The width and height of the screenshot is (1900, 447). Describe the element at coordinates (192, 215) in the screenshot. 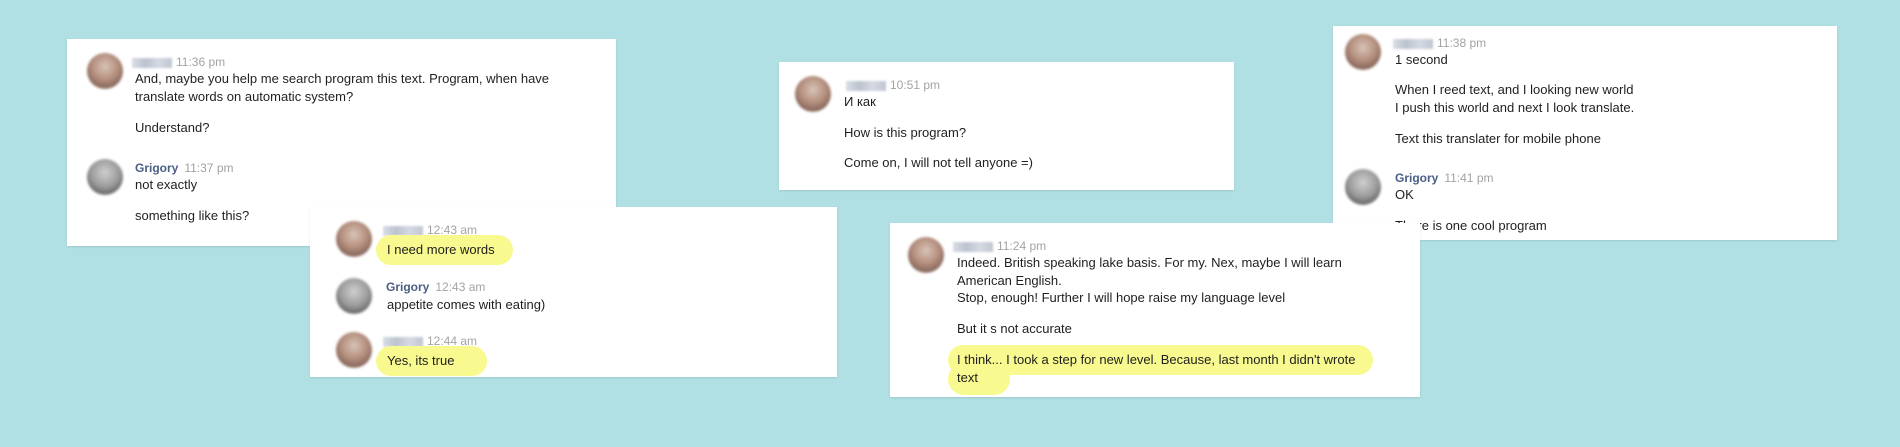

I see `message-text: something like this?` at that location.